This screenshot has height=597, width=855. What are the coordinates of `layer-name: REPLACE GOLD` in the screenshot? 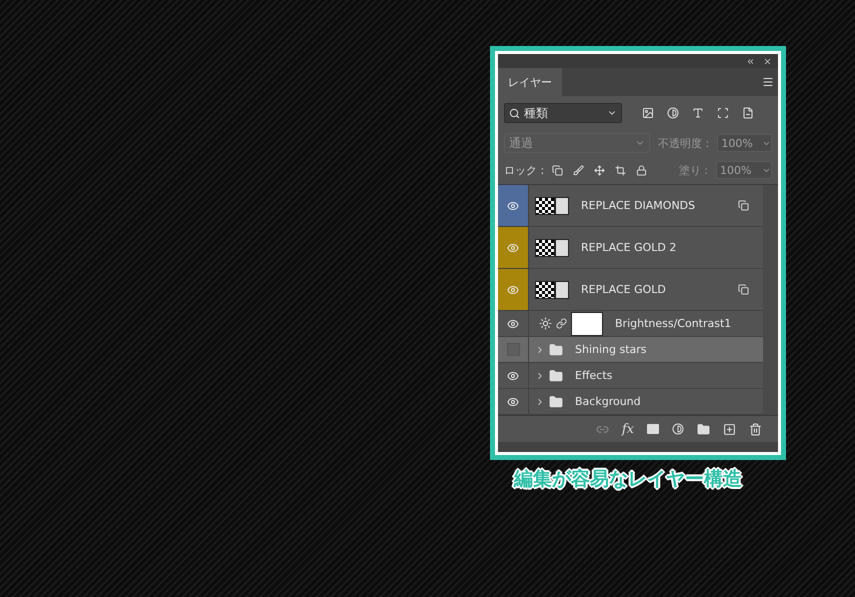 It's located at (624, 289).